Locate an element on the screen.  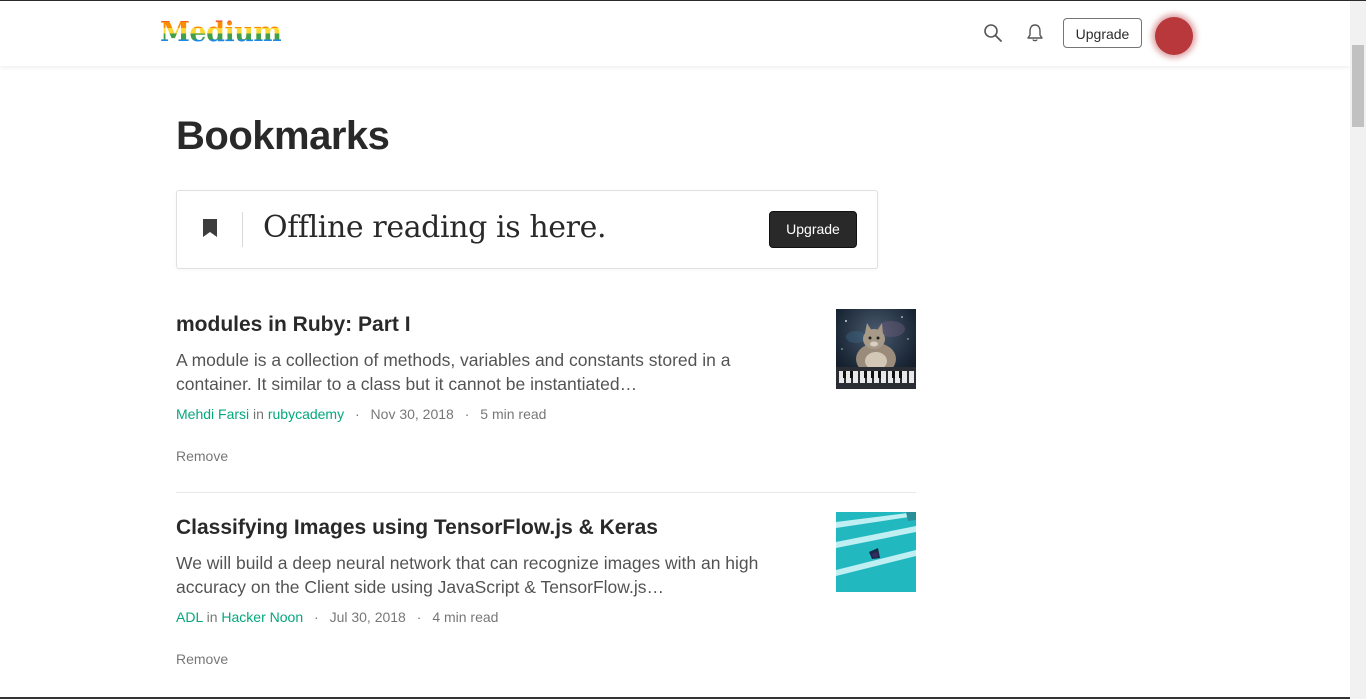
promo-text: Offline reading is here. is located at coordinates (435, 227).